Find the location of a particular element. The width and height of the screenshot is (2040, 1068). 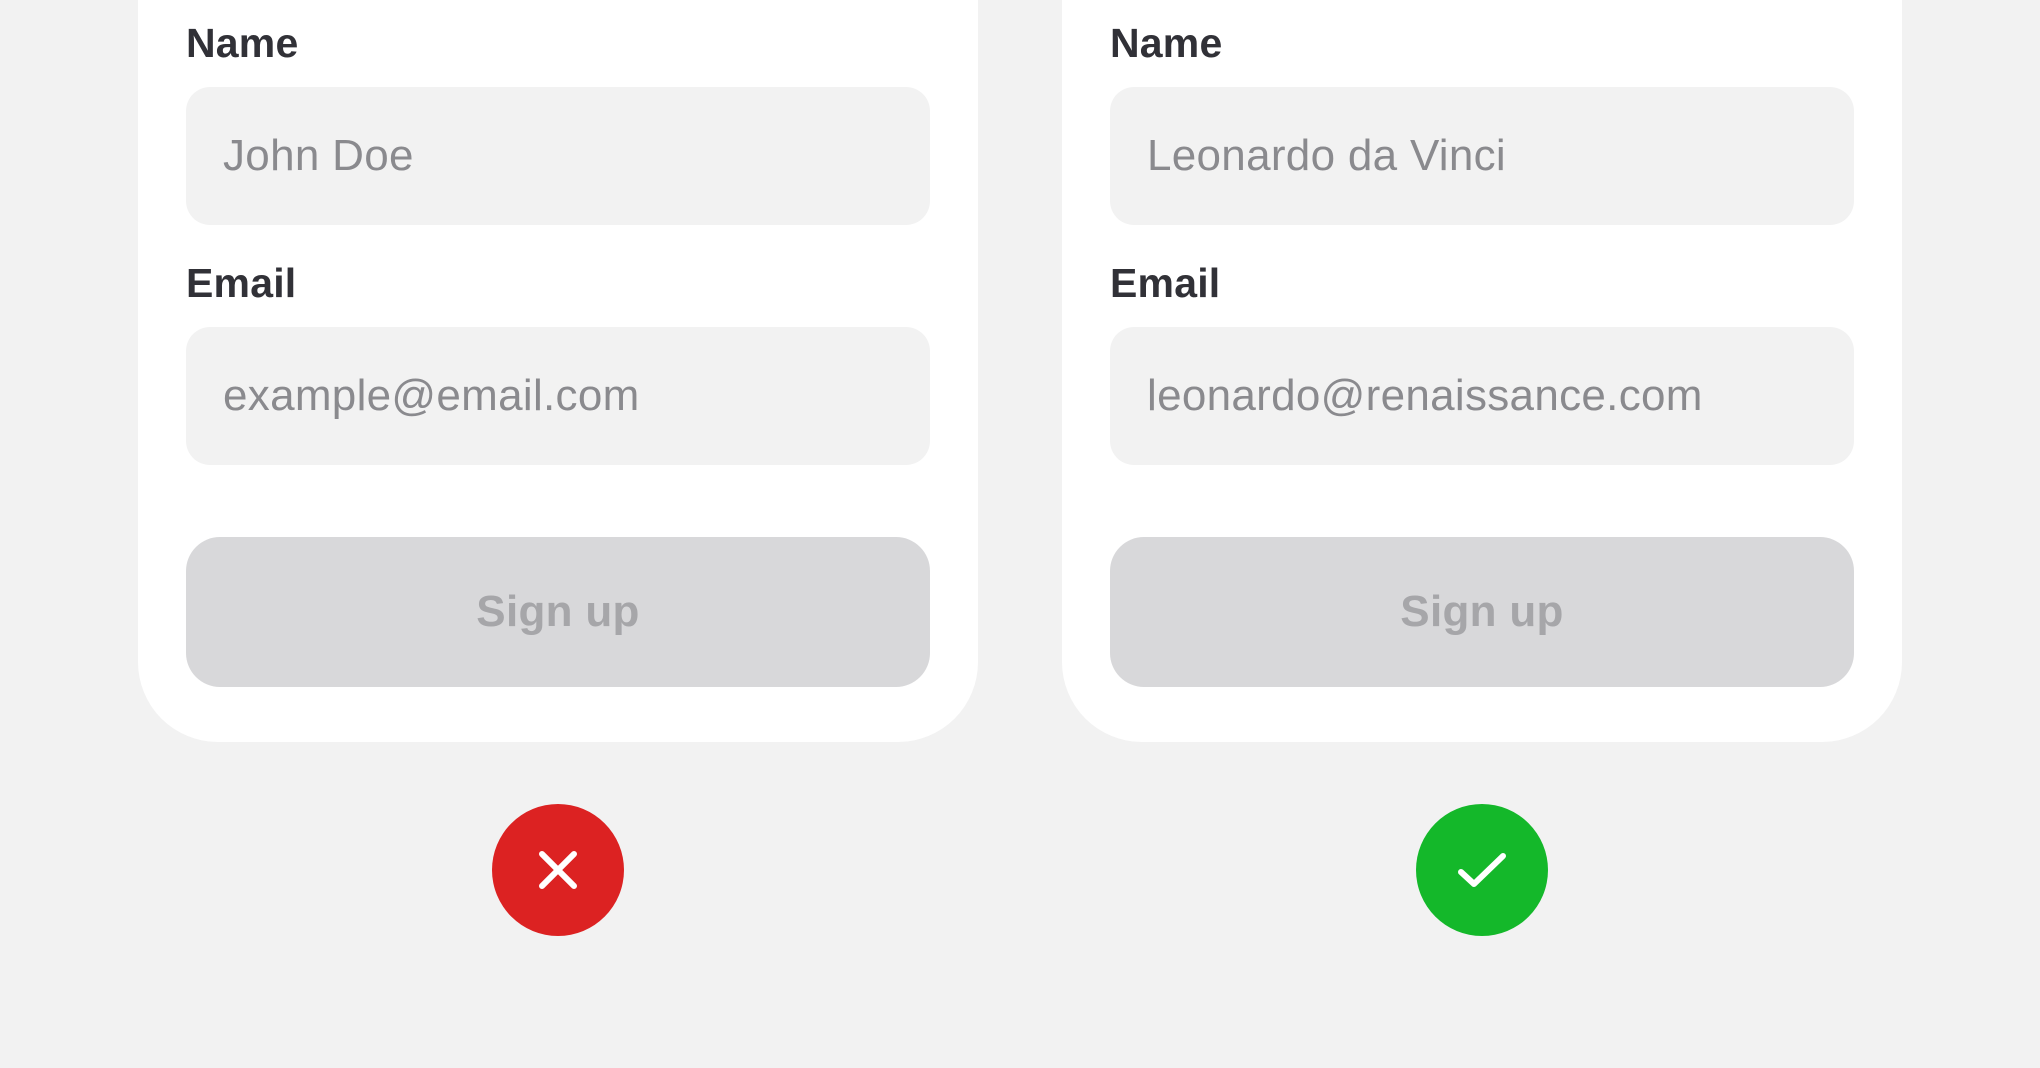

email-input-placeholder: leonardo@renaissance.com is located at coordinates (1425, 395).